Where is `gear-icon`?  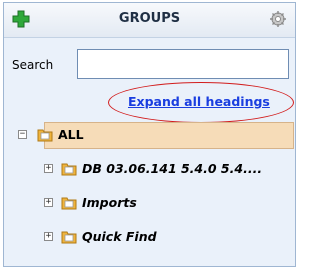
gear-icon is located at coordinates (278, 19).